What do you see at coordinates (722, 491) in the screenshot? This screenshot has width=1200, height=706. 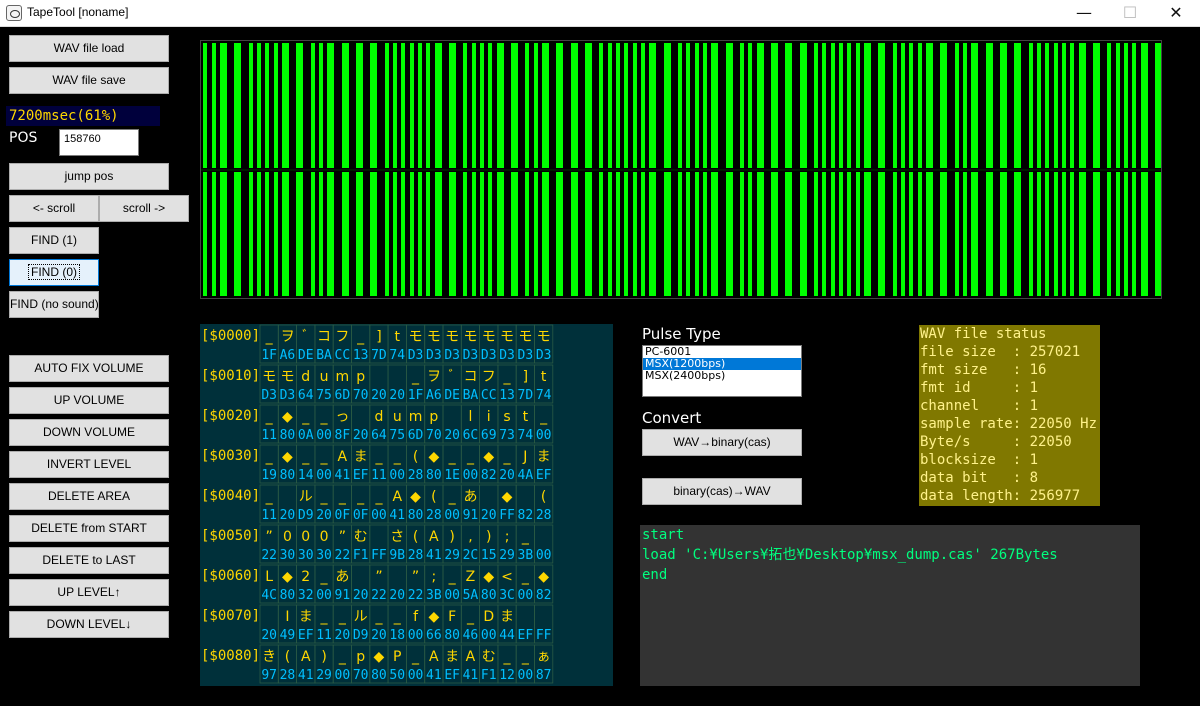 I see `binary-to-wav-button: binary(cas)→WAV` at bounding box center [722, 491].